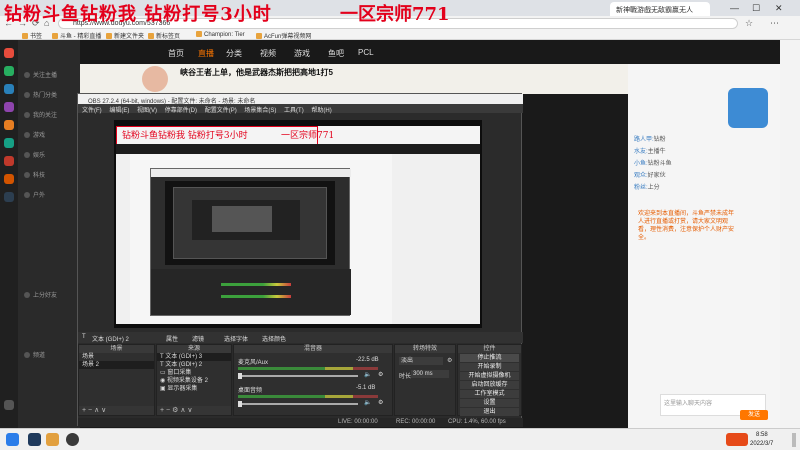 Image resolution: width=800 pixels, height=450 pixels. What do you see at coordinates (46, 23) in the screenshot?
I see `home-icon: ⌂` at bounding box center [46, 23].